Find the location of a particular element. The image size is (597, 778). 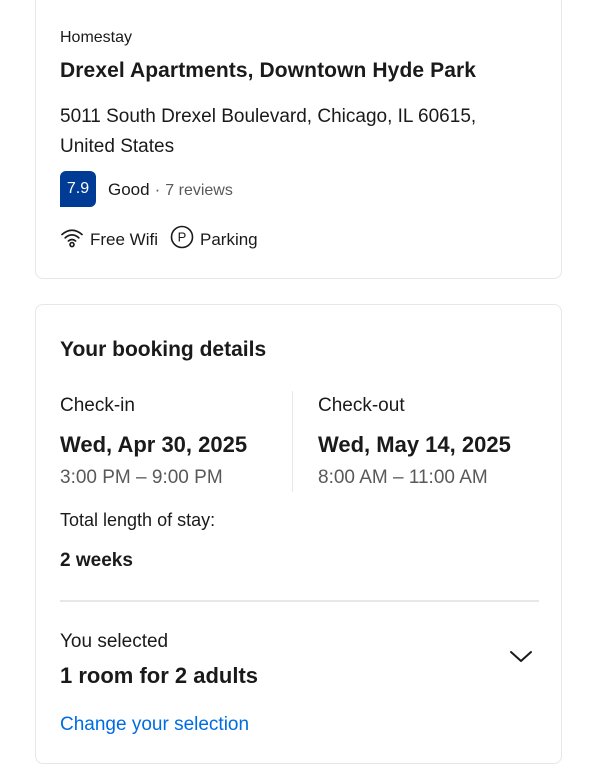

review-score-badge: 7.9 is located at coordinates (78, 189).